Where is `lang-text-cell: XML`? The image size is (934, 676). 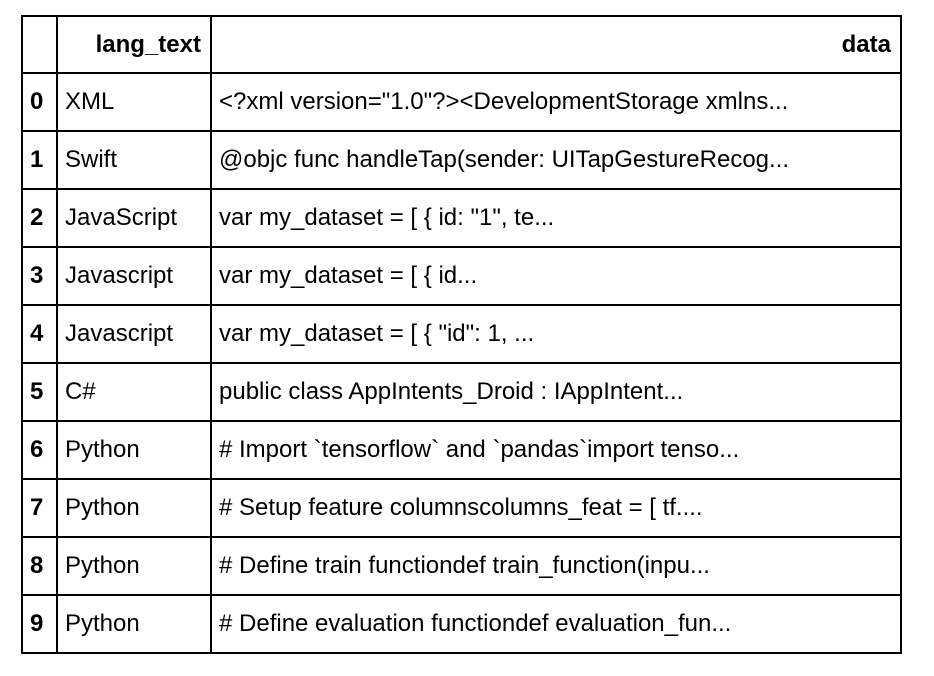
lang-text-cell: XML is located at coordinates (134, 102).